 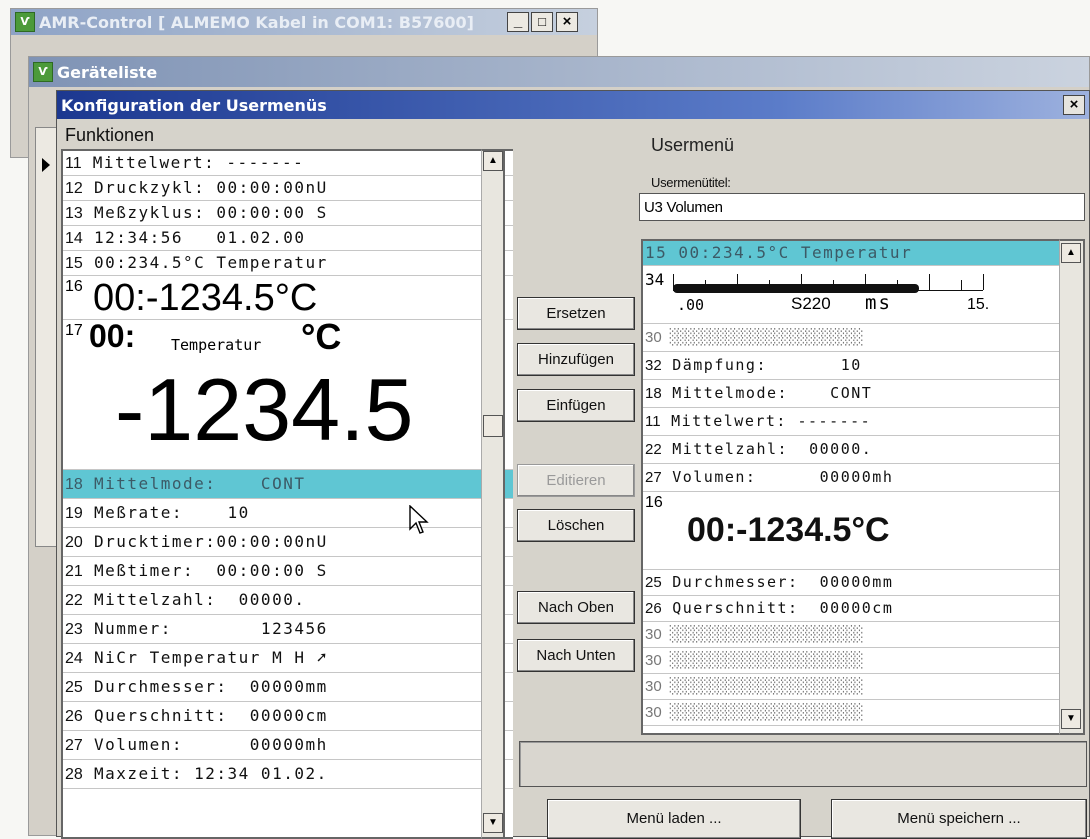 What do you see at coordinates (288, 513) in the screenshot?
I see `list-item: 19 Meßrate: 10` at bounding box center [288, 513].